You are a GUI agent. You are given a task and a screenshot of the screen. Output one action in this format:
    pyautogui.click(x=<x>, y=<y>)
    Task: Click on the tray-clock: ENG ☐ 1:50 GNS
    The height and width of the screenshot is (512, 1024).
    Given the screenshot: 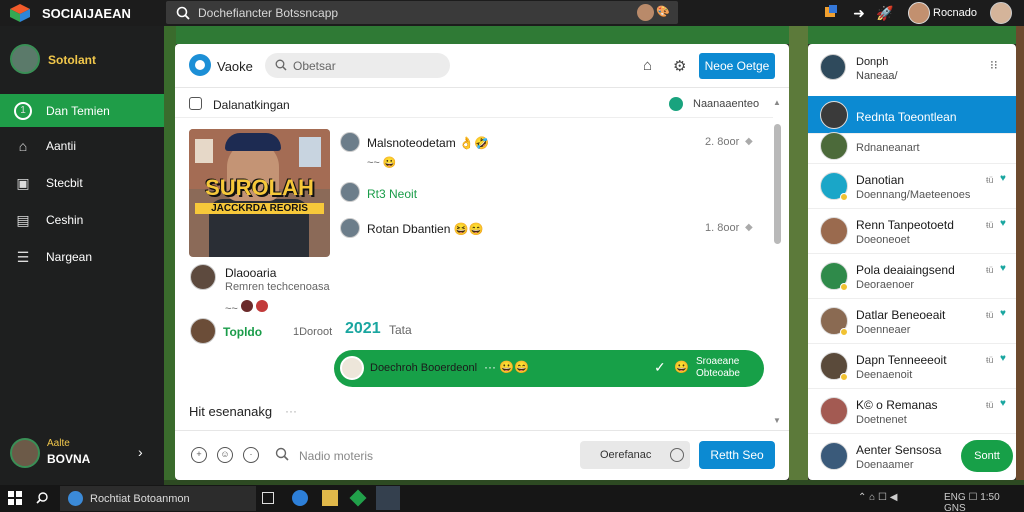 What is the action you would take?
    pyautogui.click(x=984, y=502)
    